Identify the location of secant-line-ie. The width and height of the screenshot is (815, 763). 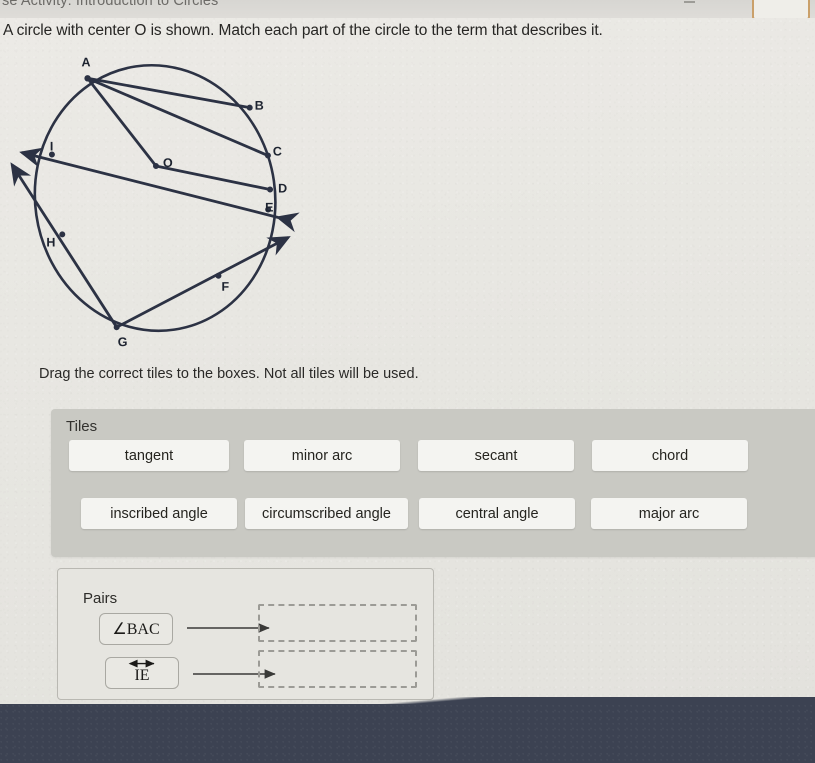
(159, 190).